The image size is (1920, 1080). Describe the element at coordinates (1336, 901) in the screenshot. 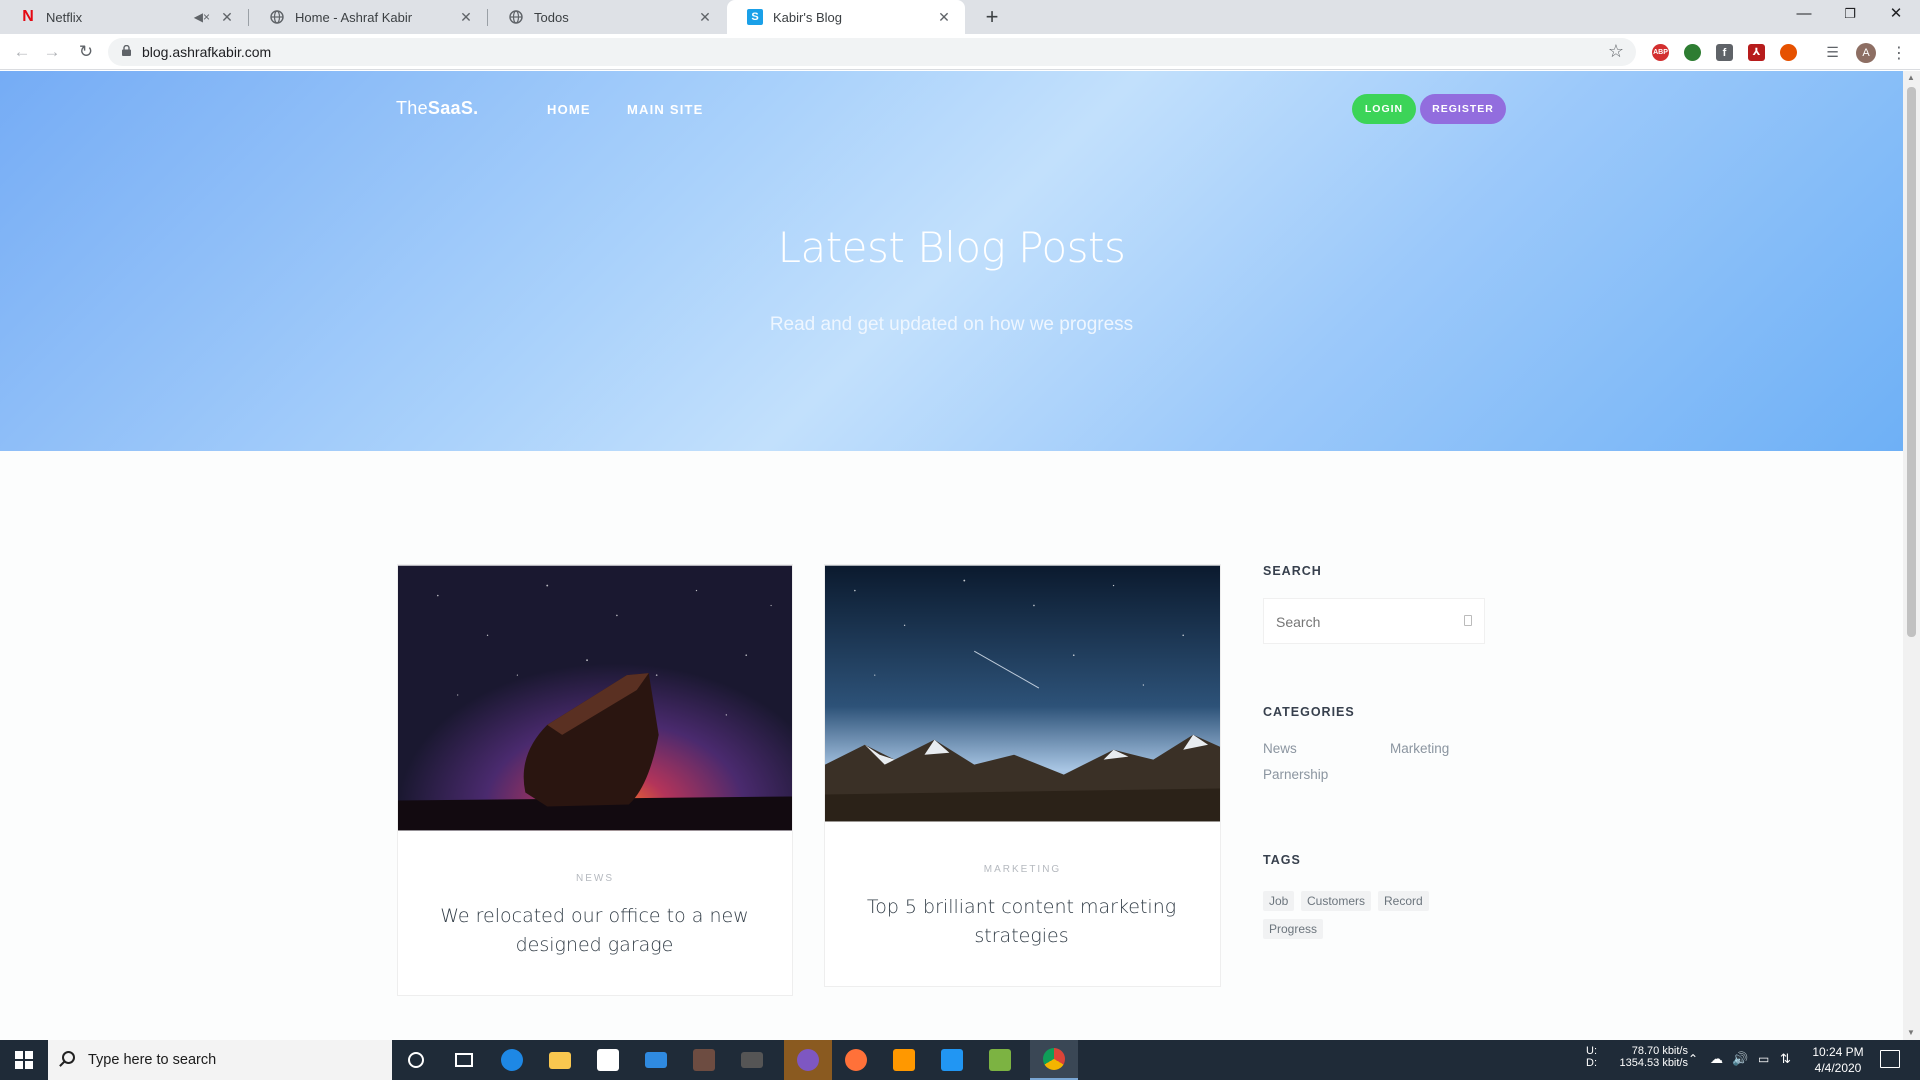

I see `tag-customers: Customers` at that location.